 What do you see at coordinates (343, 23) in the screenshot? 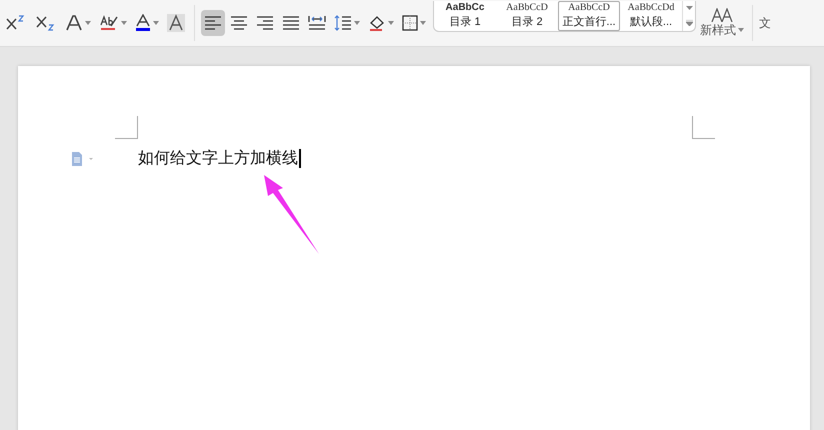
I see `line-spacing-icon` at bounding box center [343, 23].